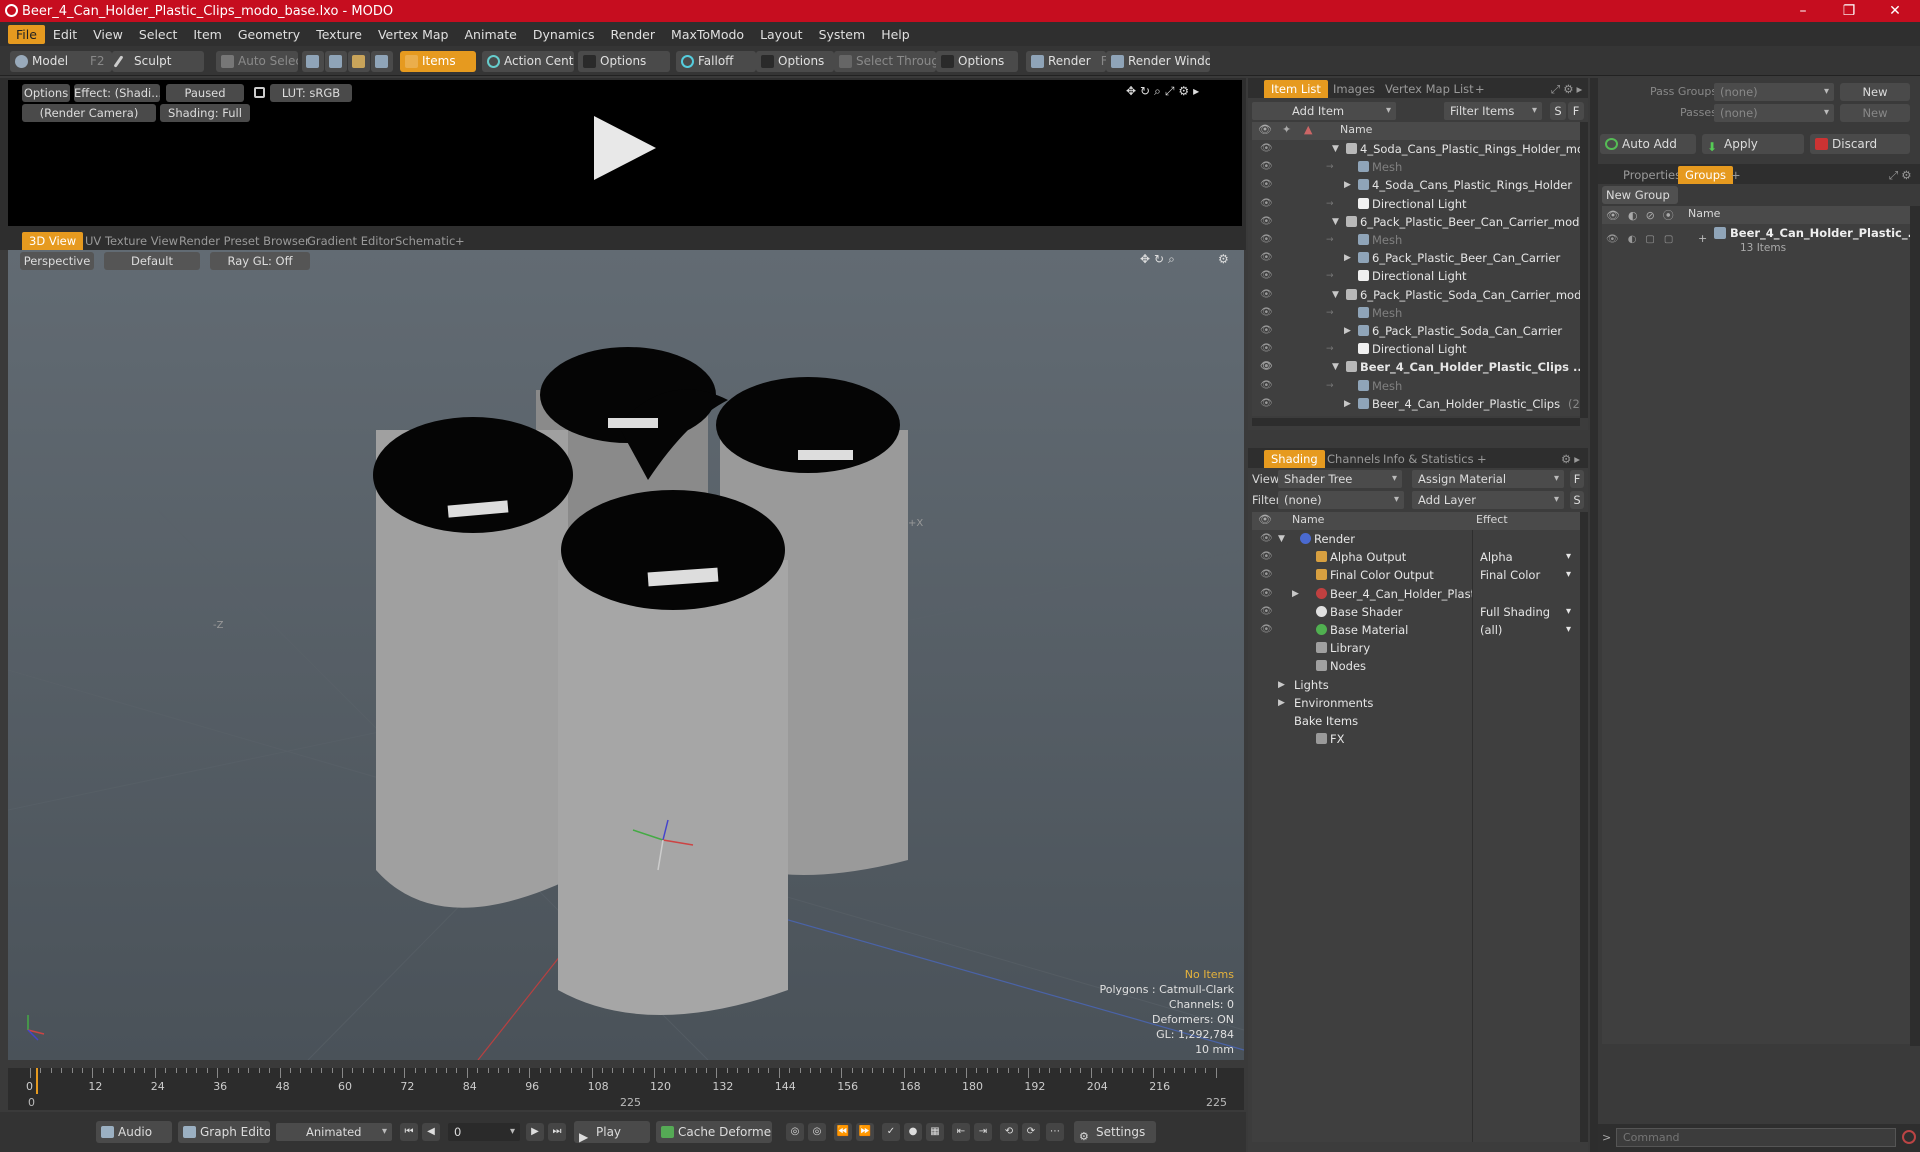  I want to click on s-button: S, so click(1577, 500).